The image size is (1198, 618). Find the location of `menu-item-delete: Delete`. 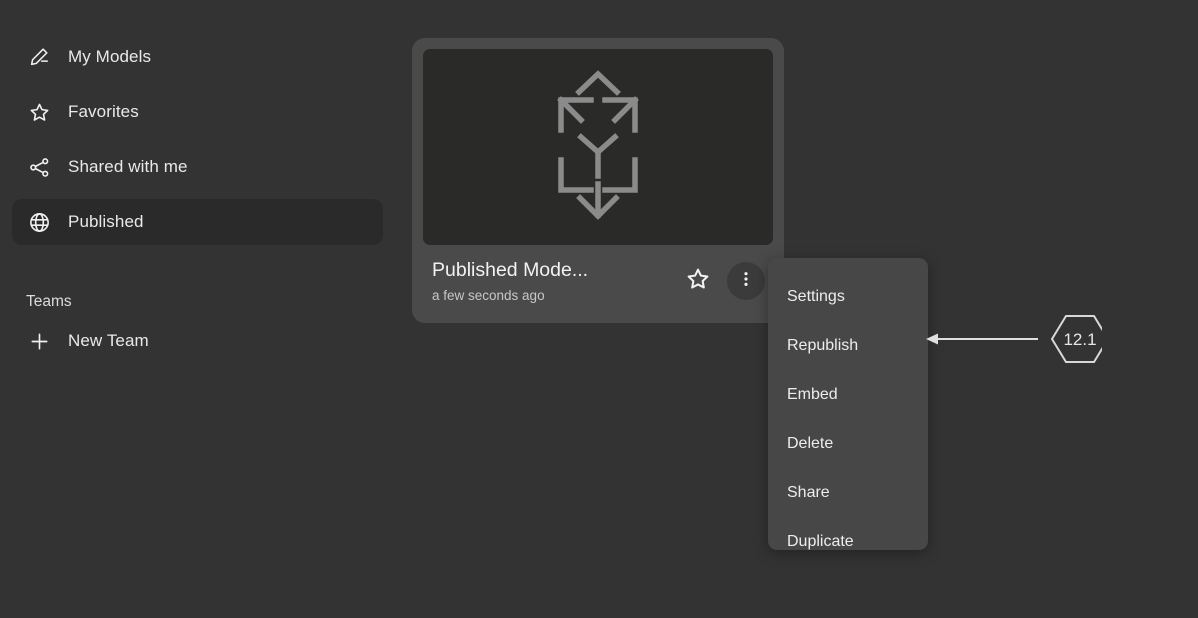

menu-item-delete: Delete is located at coordinates (848, 443).